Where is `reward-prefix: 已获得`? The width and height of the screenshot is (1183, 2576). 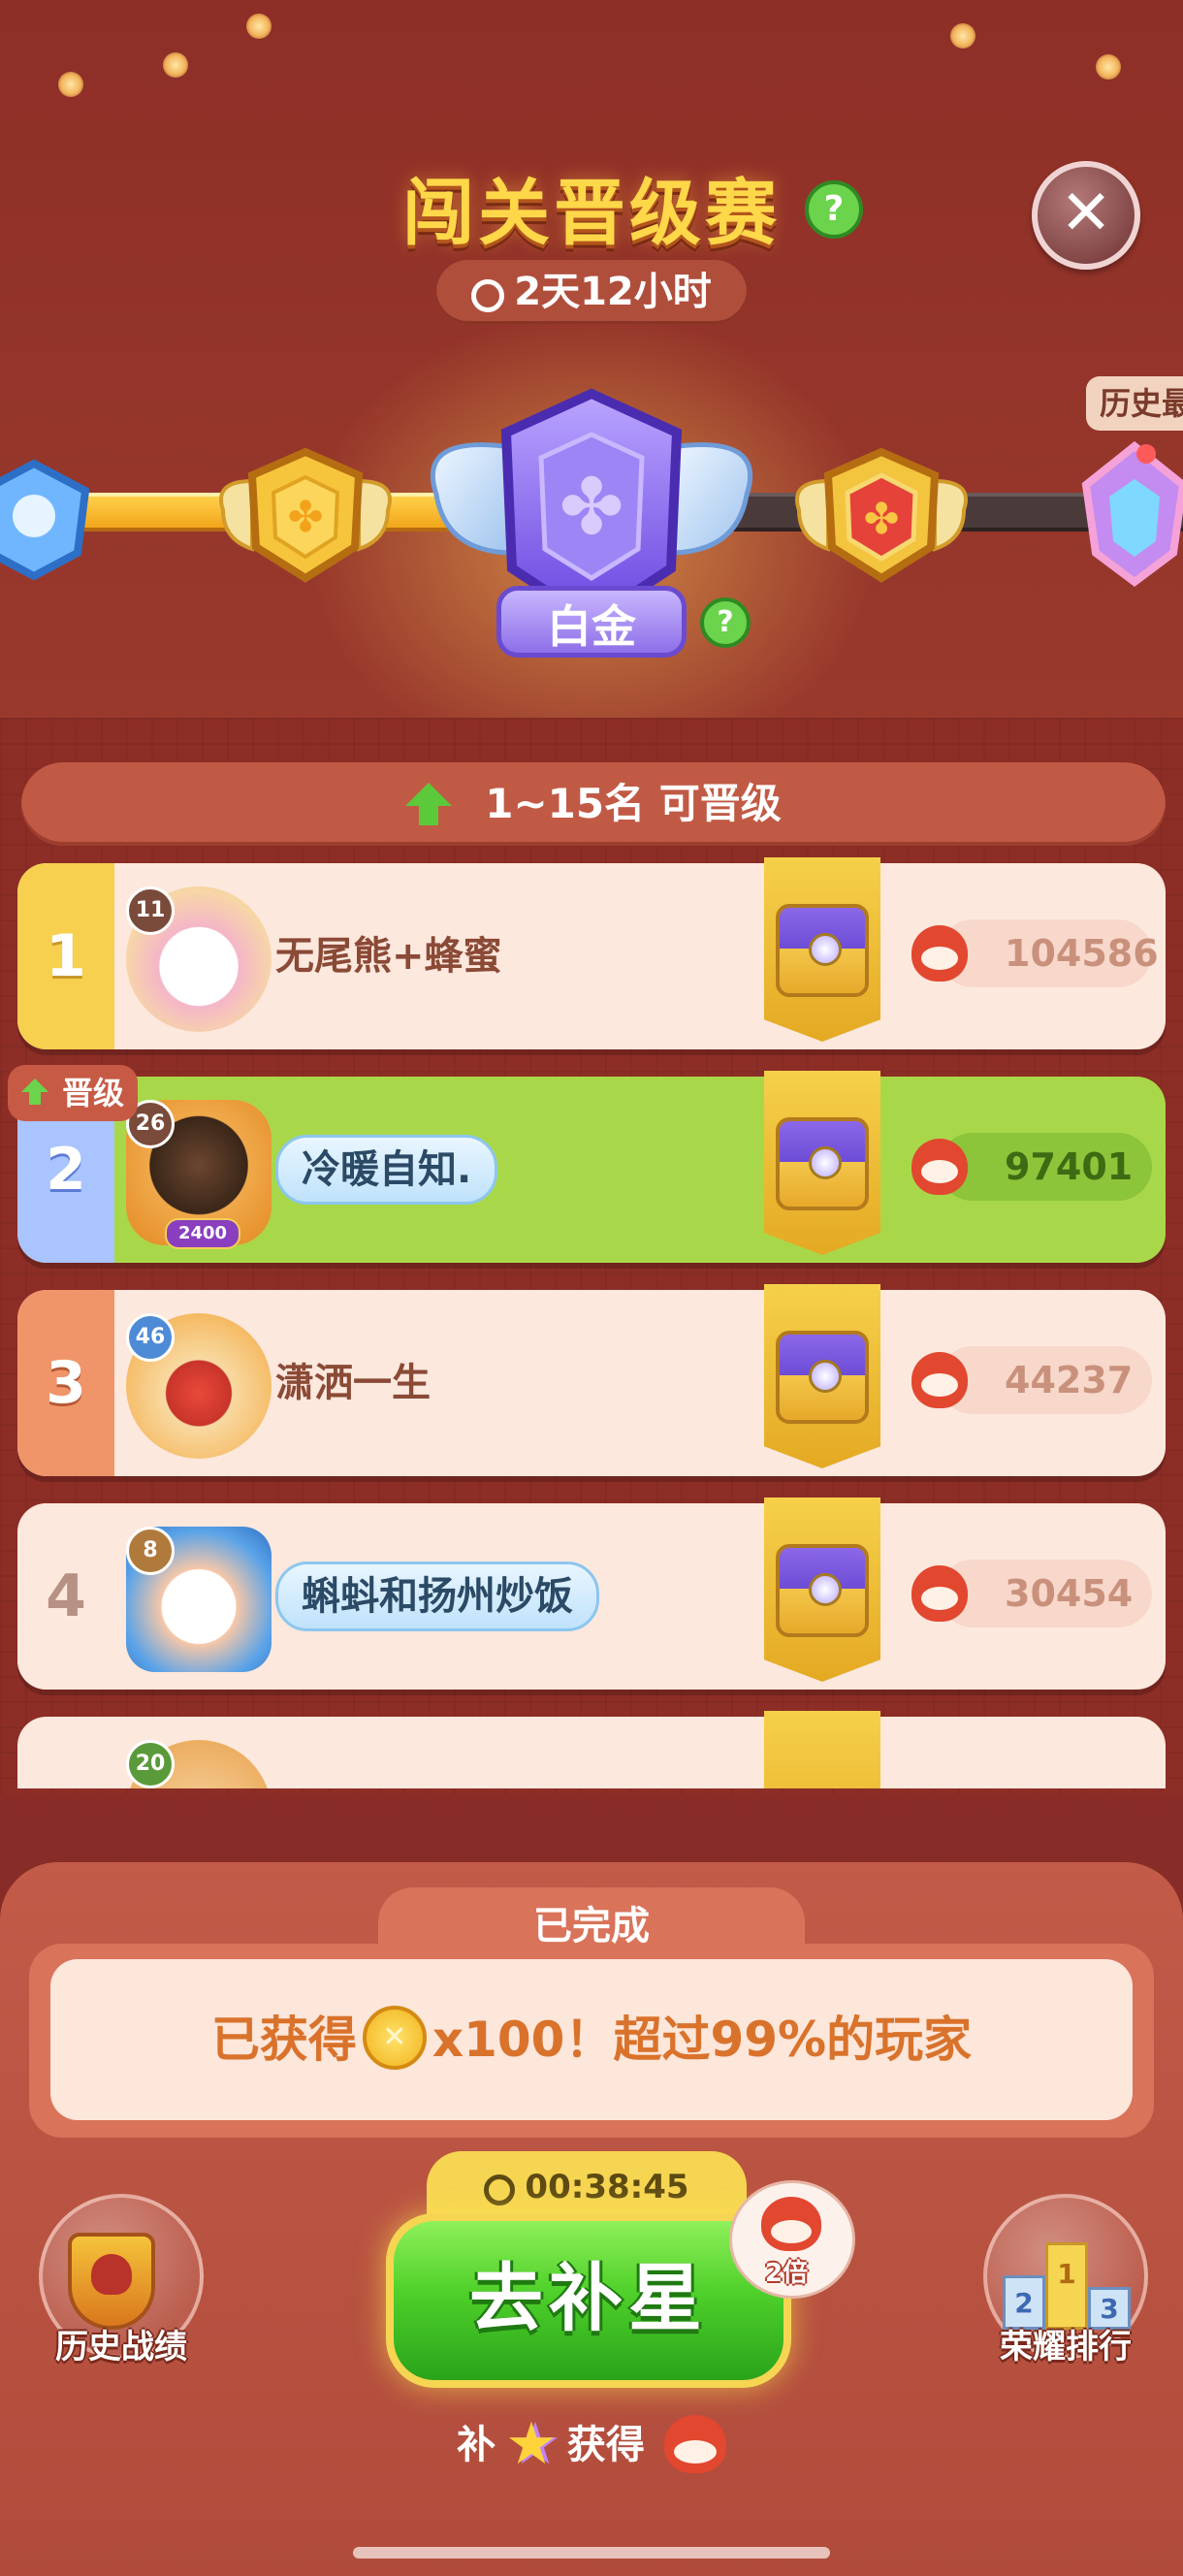 reward-prefix: 已获得 is located at coordinates (283, 2040).